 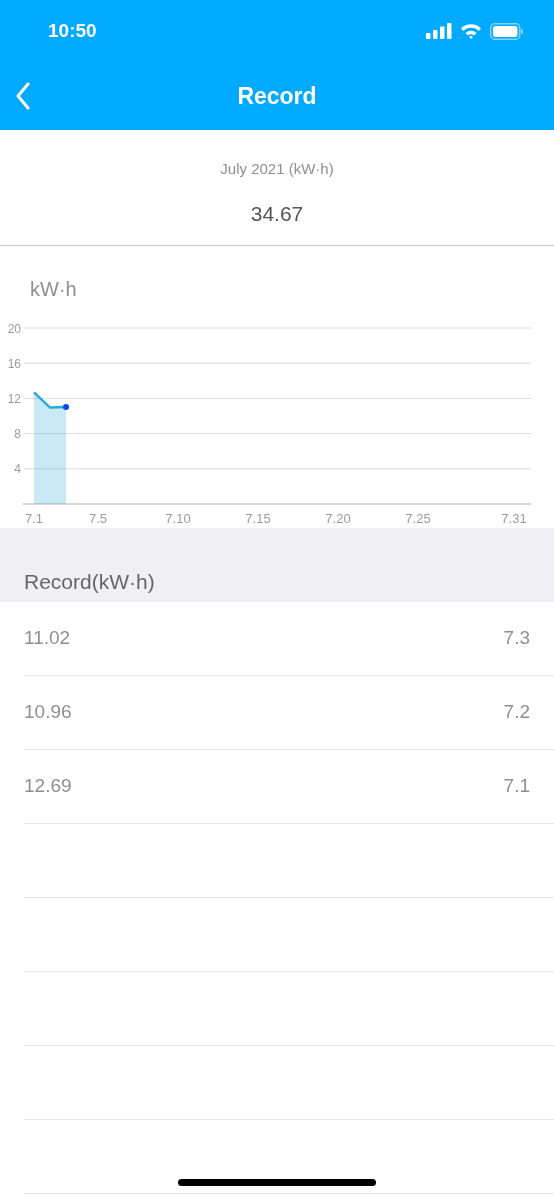 What do you see at coordinates (14, 398) in the screenshot?
I see `y-tick-label: 12` at bounding box center [14, 398].